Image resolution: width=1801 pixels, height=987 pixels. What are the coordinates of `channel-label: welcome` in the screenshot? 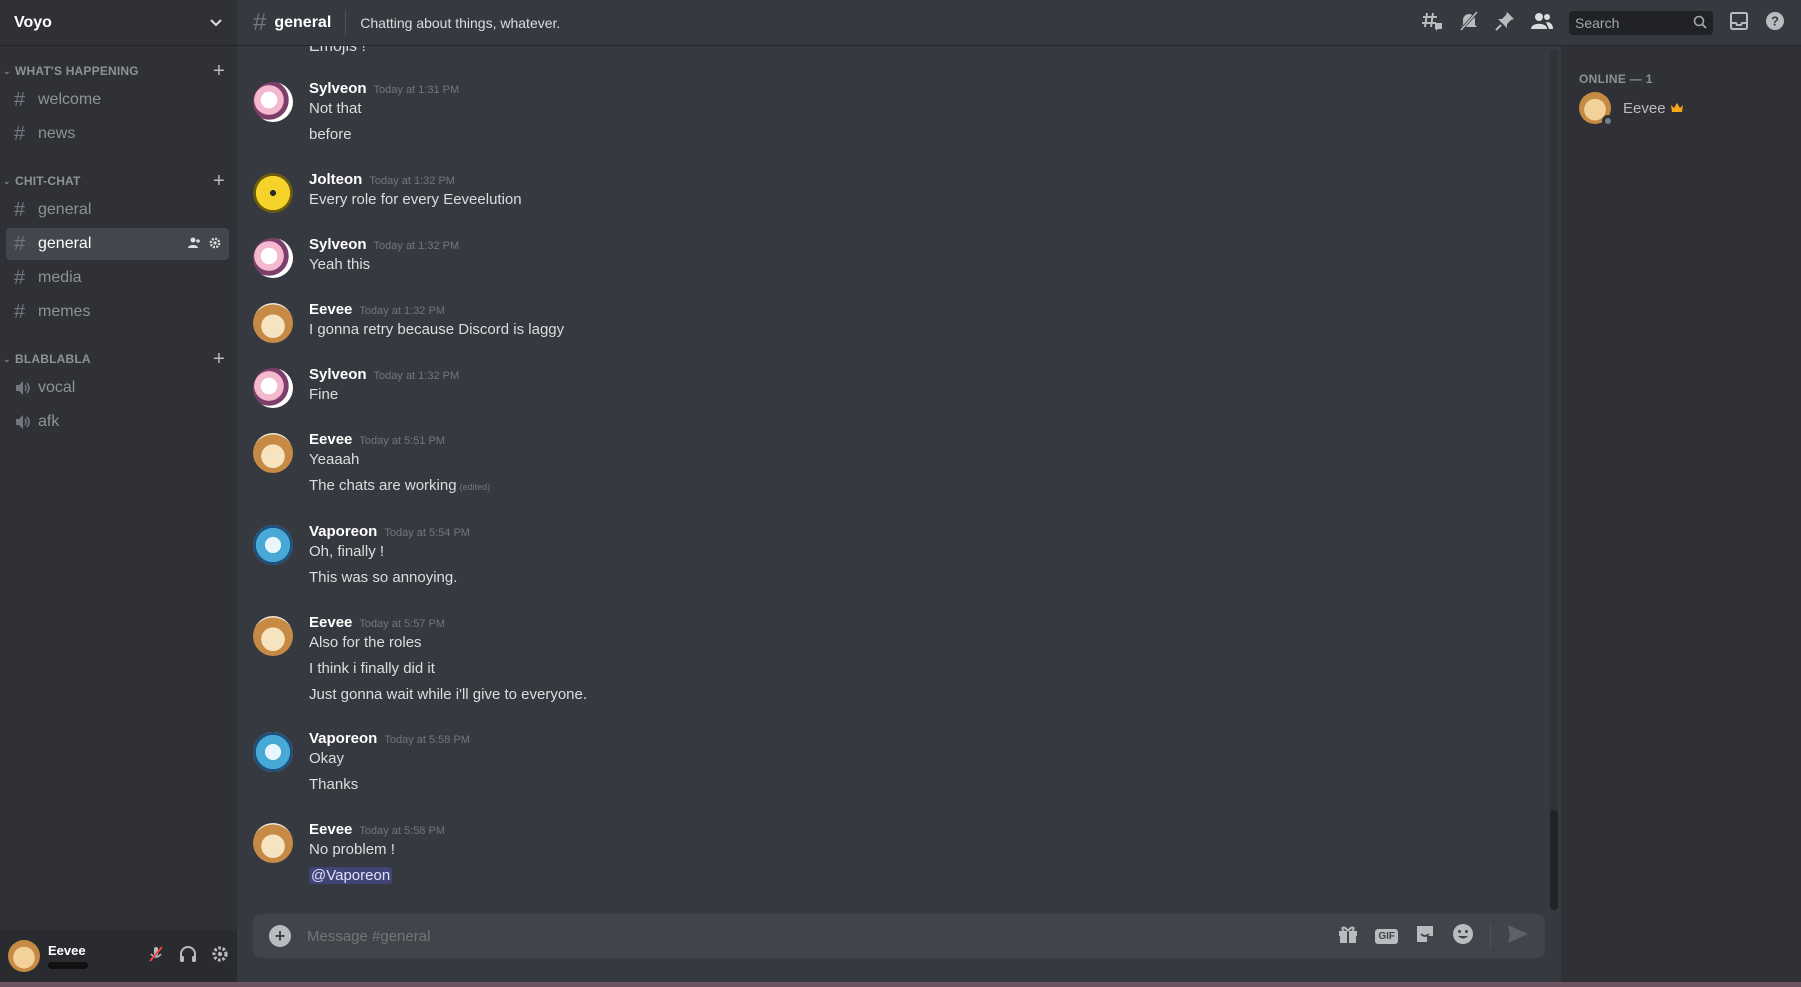 It's located at (70, 99).